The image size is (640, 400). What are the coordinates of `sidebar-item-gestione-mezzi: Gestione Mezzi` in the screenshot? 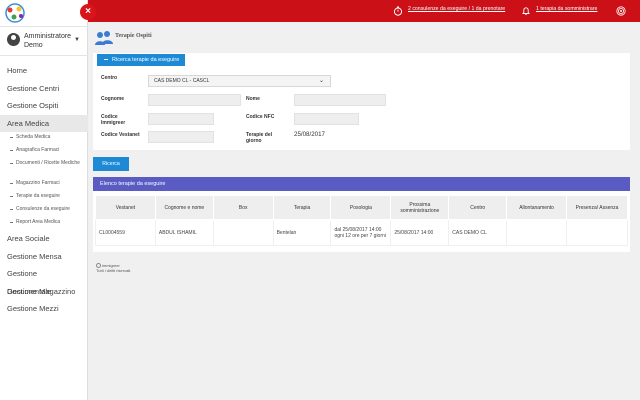 It's located at (44, 309).